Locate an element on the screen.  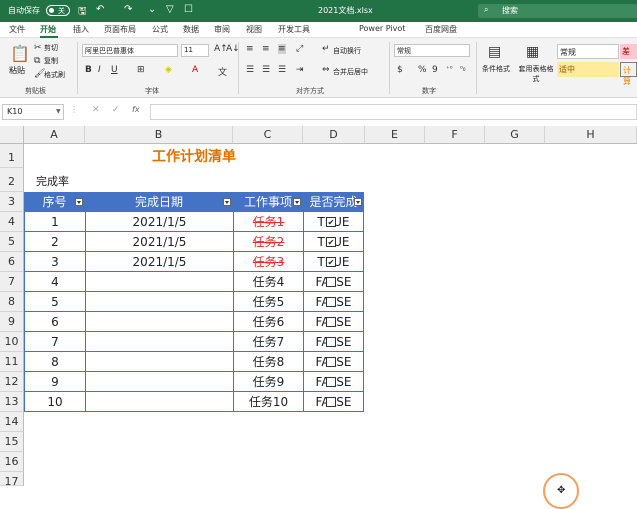
paste-icon: 📋 is located at coordinates (20, 53).